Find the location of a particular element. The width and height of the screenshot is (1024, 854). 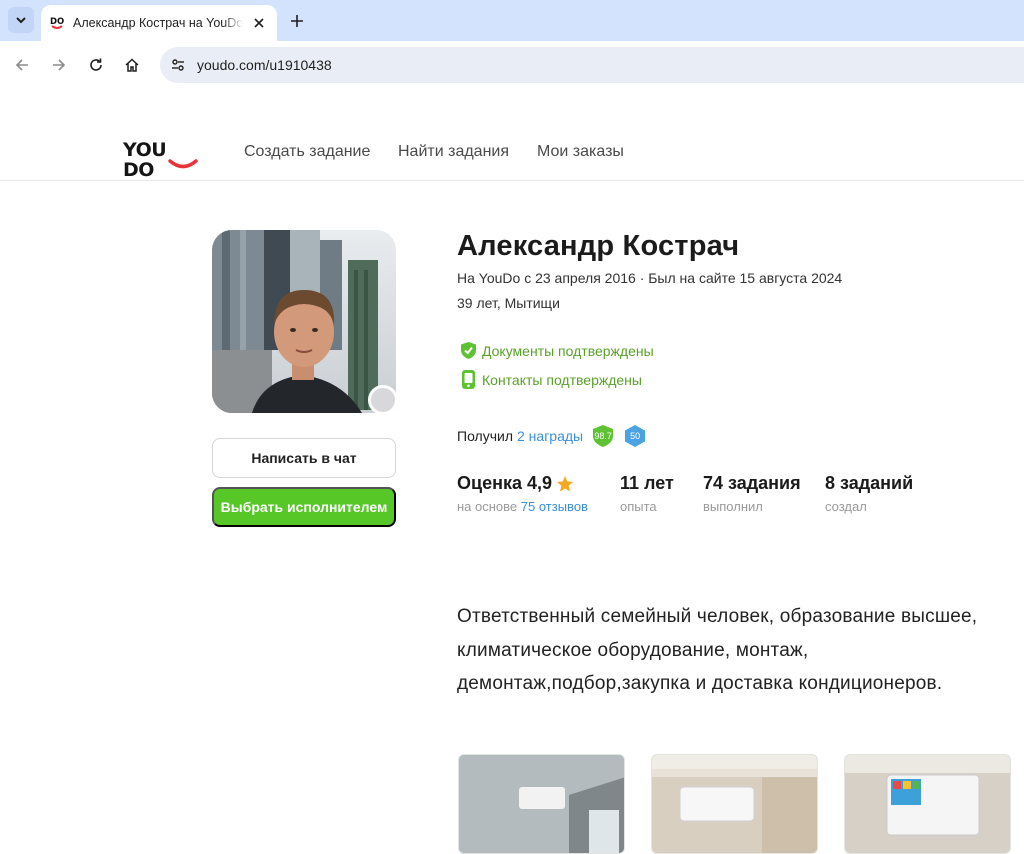

badge-tasks-value: 50 is located at coordinates (635, 436).